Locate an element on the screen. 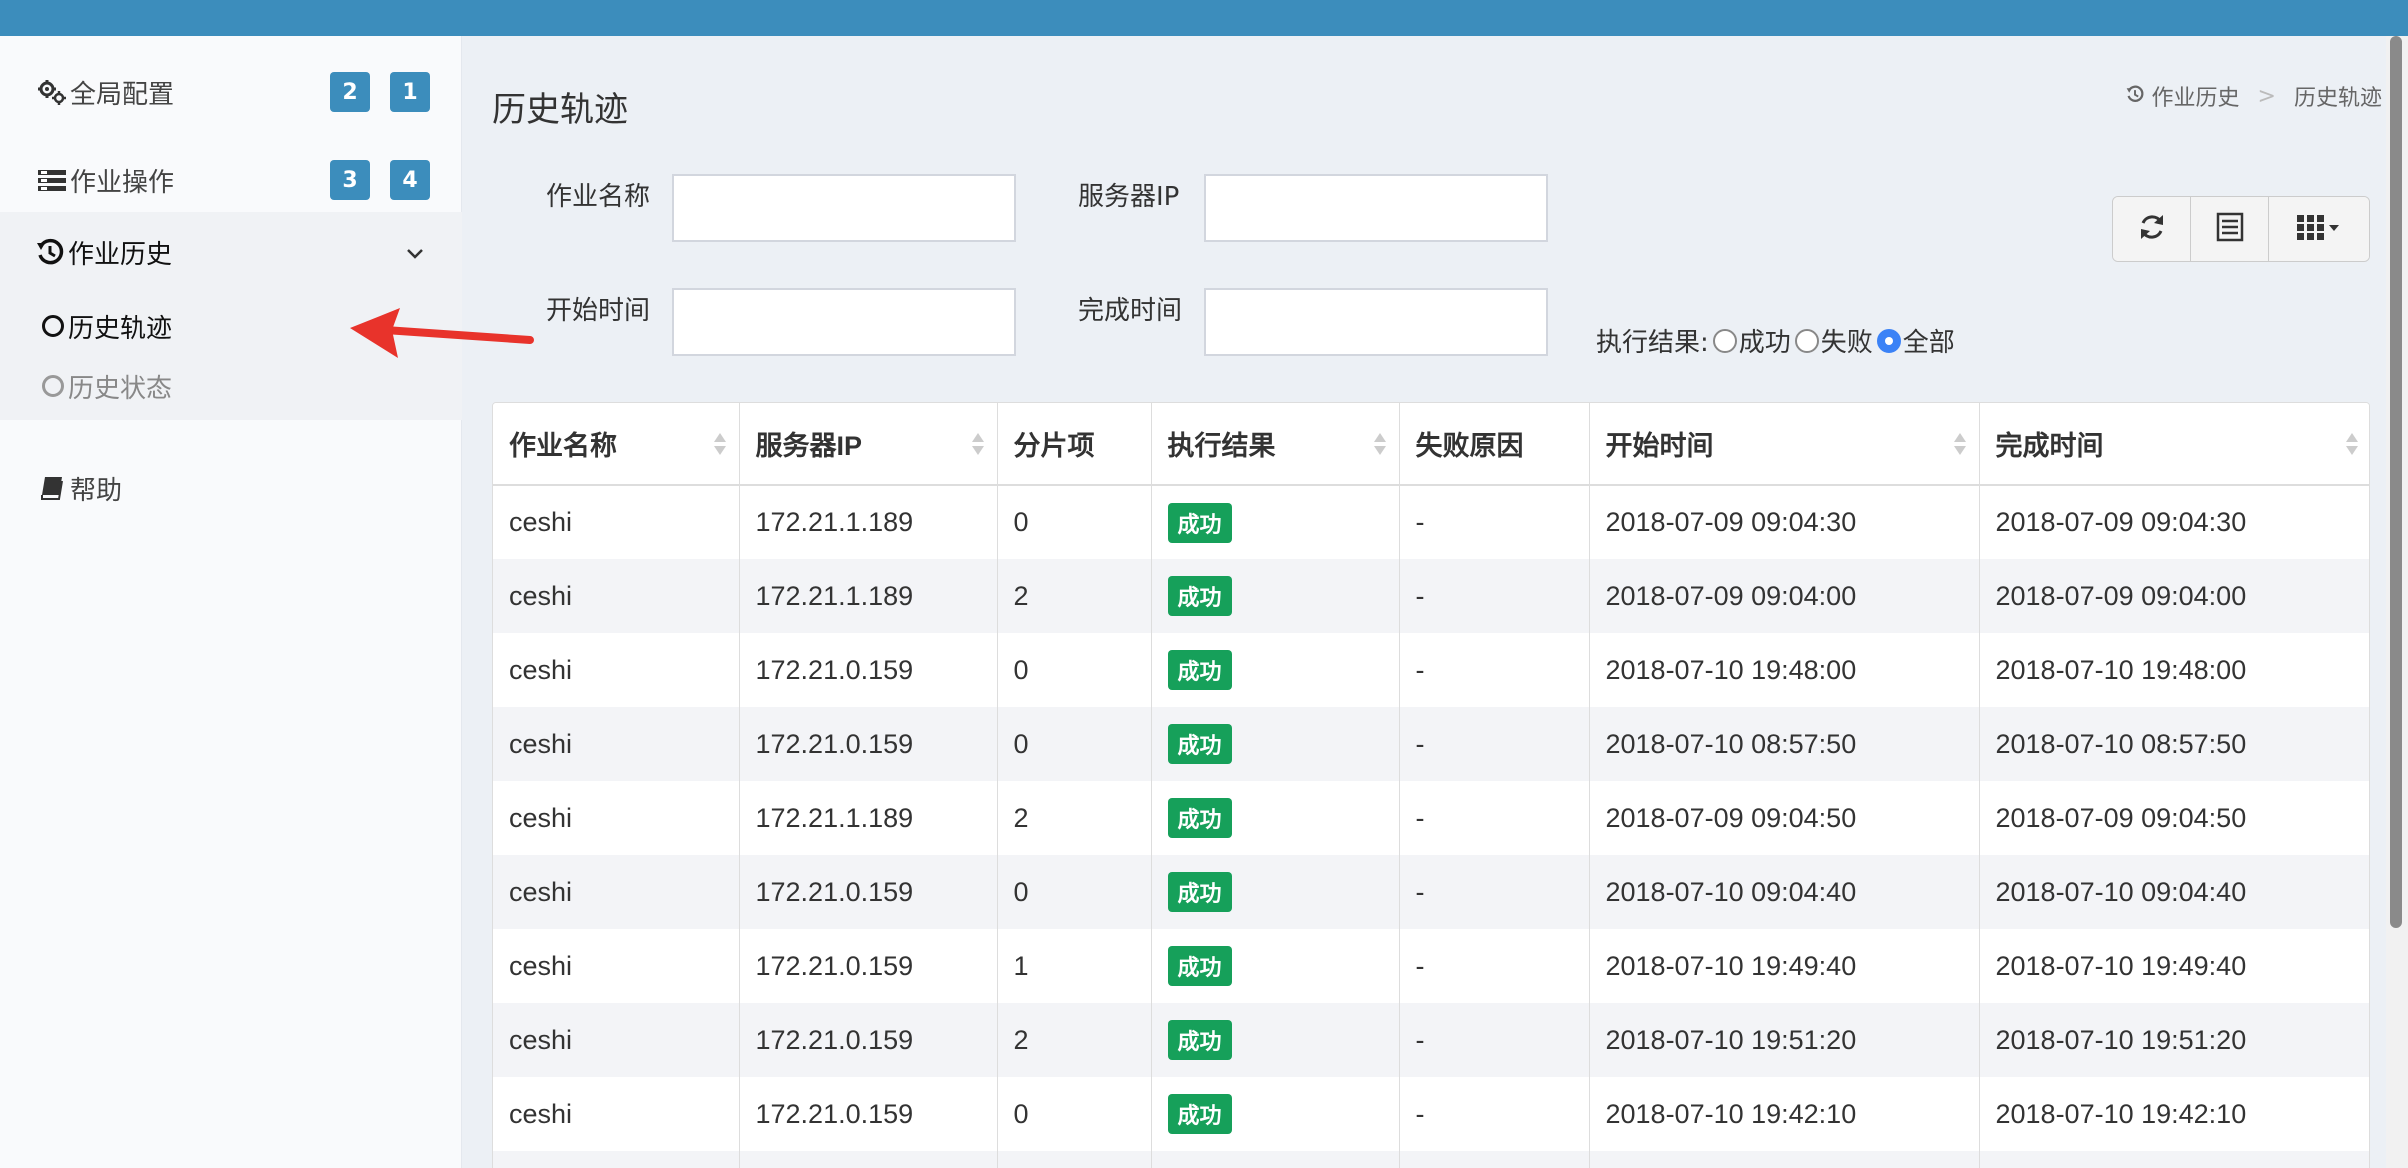 The width and height of the screenshot is (2408, 1168). sidebar-item-label: 全局配置 is located at coordinates (122, 94).